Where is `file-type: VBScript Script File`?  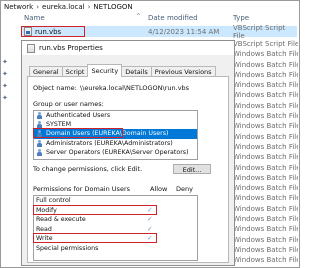 file-type: VBScript Script File is located at coordinates (259, 31).